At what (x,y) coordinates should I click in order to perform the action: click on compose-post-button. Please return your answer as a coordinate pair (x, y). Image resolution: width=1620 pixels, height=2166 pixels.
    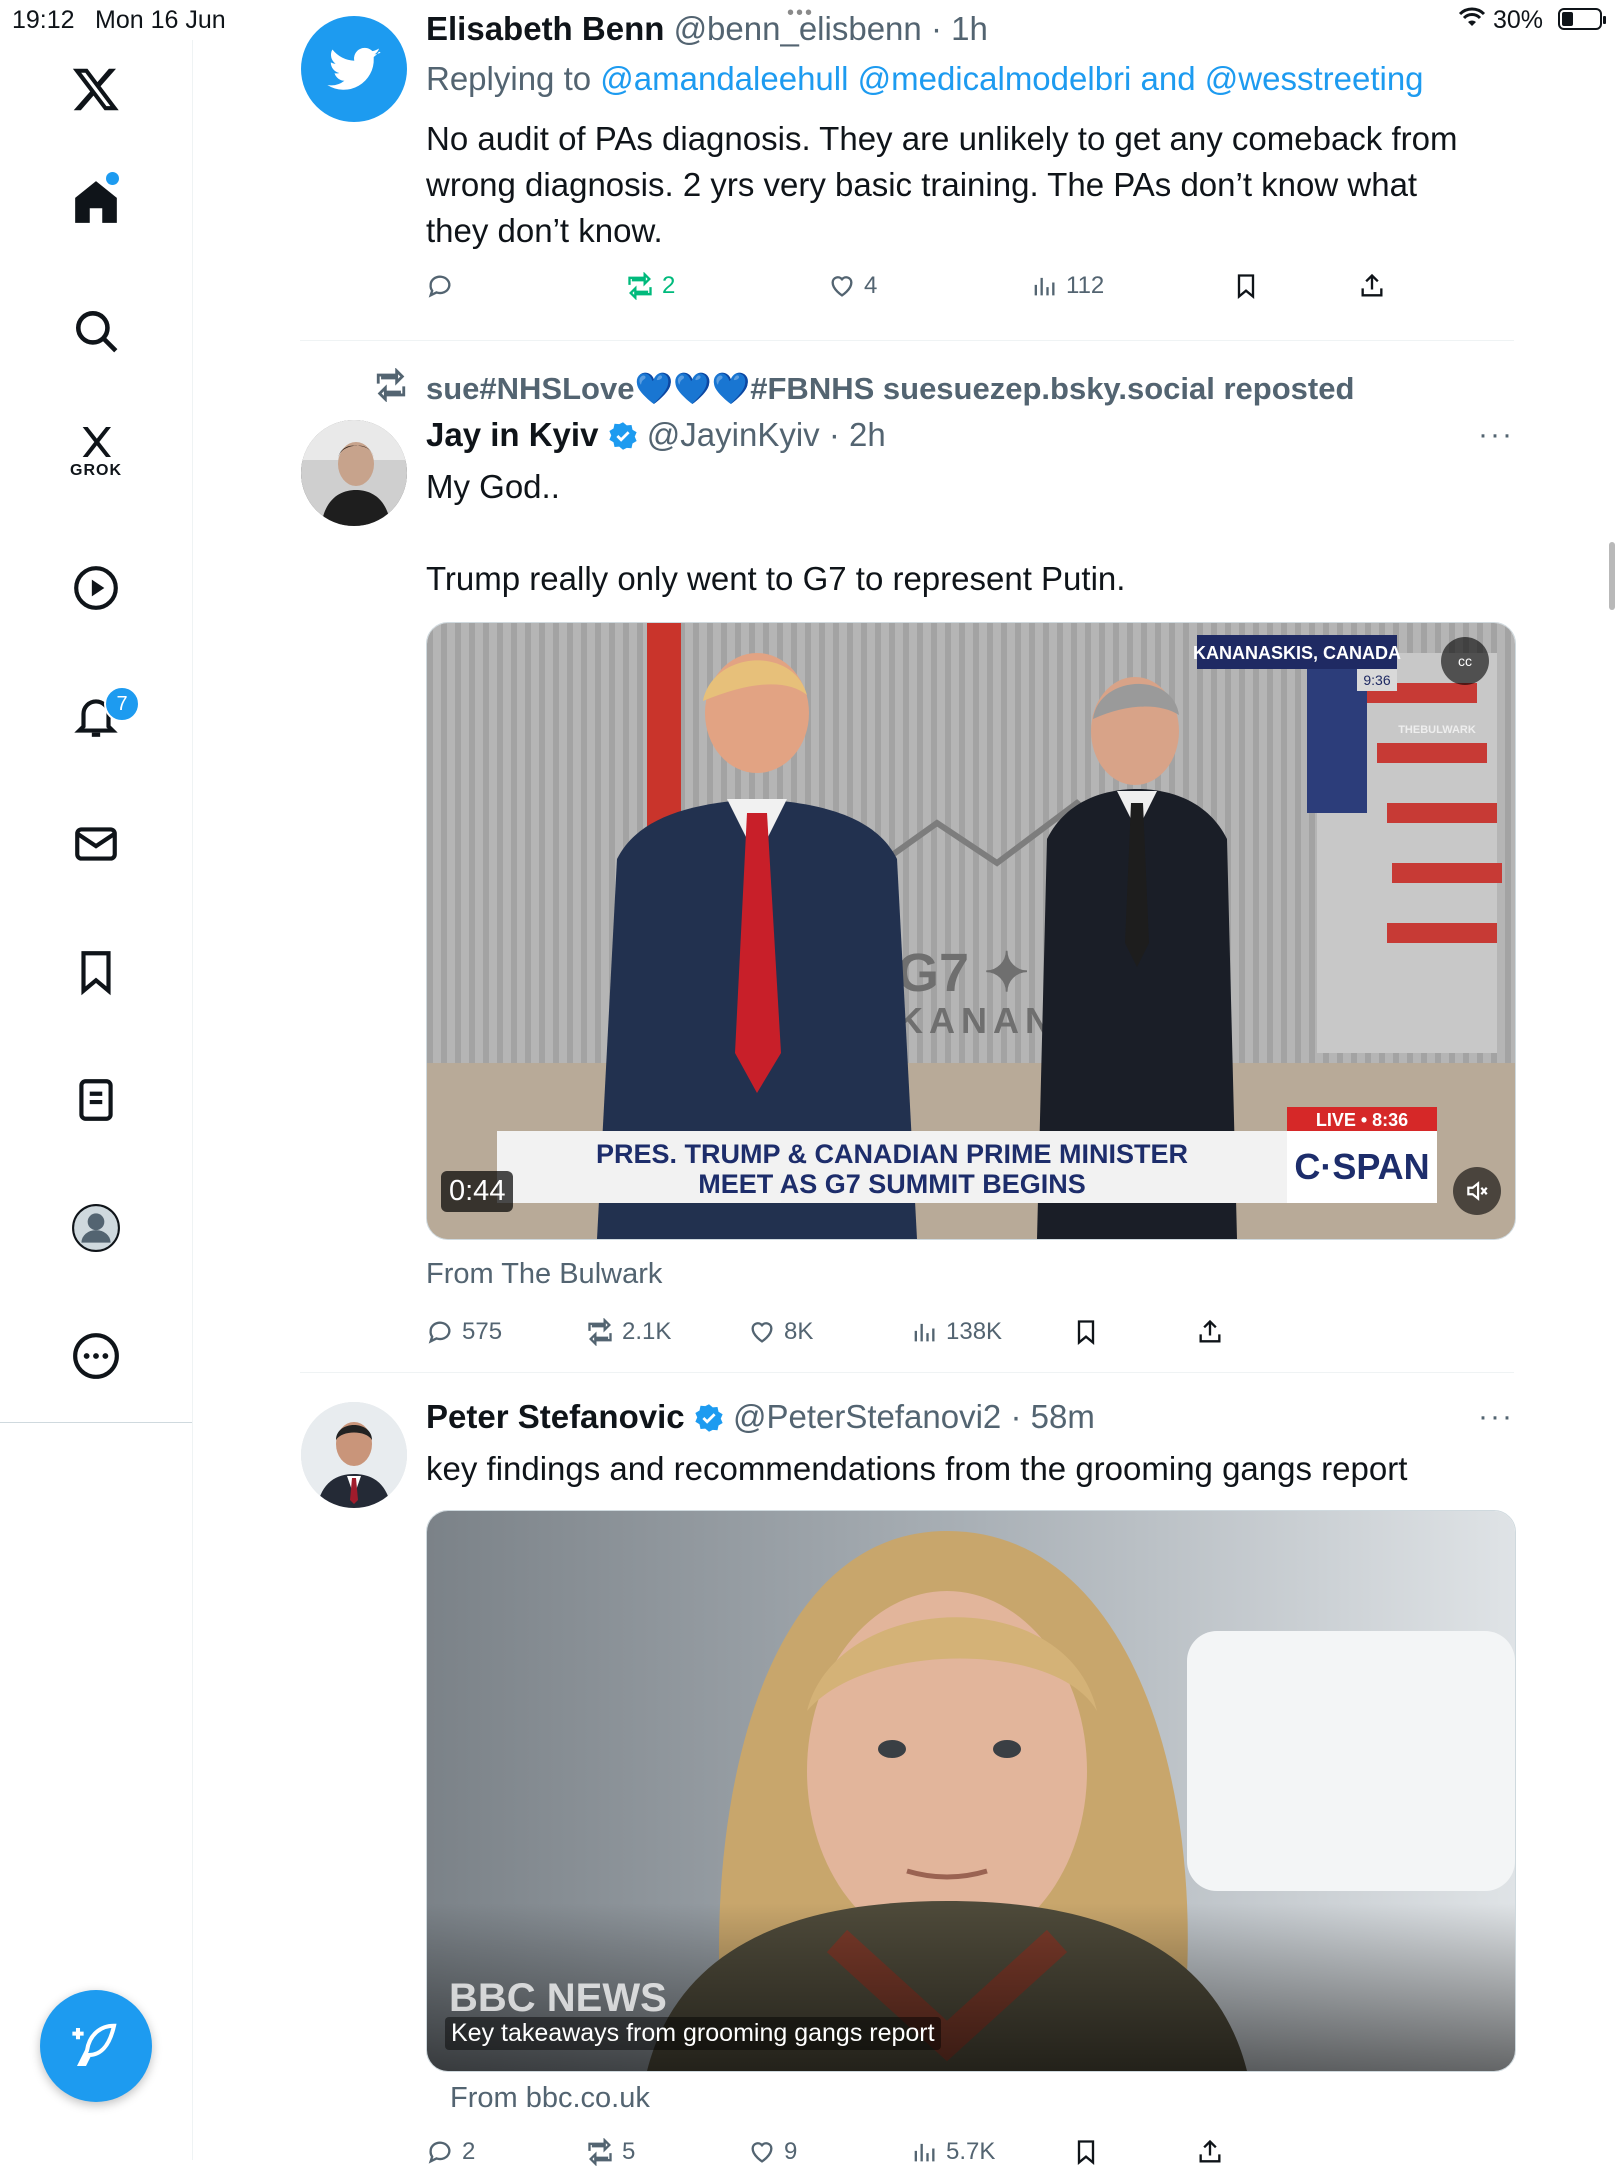
    Looking at the image, I should click on (96, 2046).